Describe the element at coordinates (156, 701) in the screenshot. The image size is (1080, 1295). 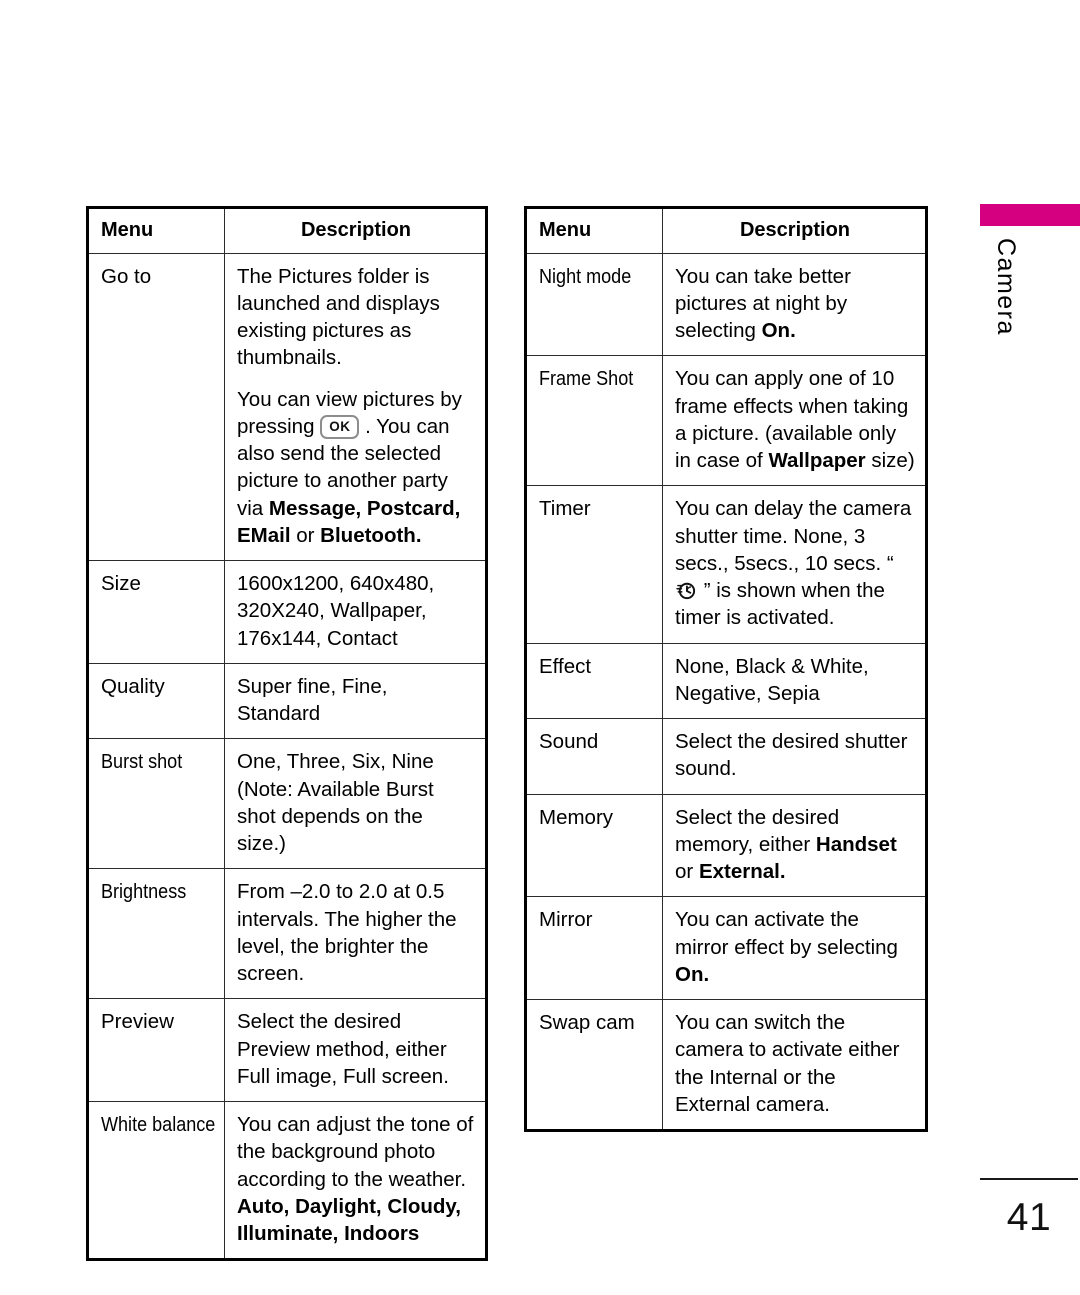
I see `menu-name-cell: Quality` at that location.